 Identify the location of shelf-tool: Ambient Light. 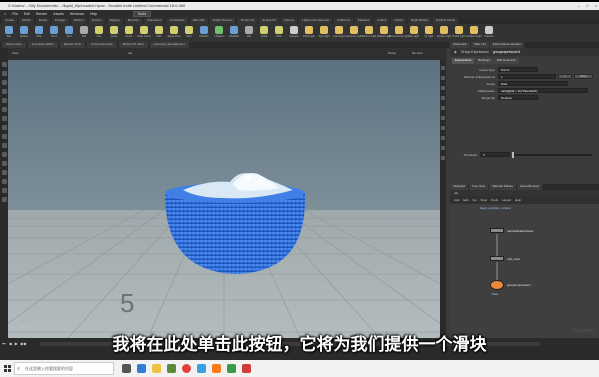
(474, 33).